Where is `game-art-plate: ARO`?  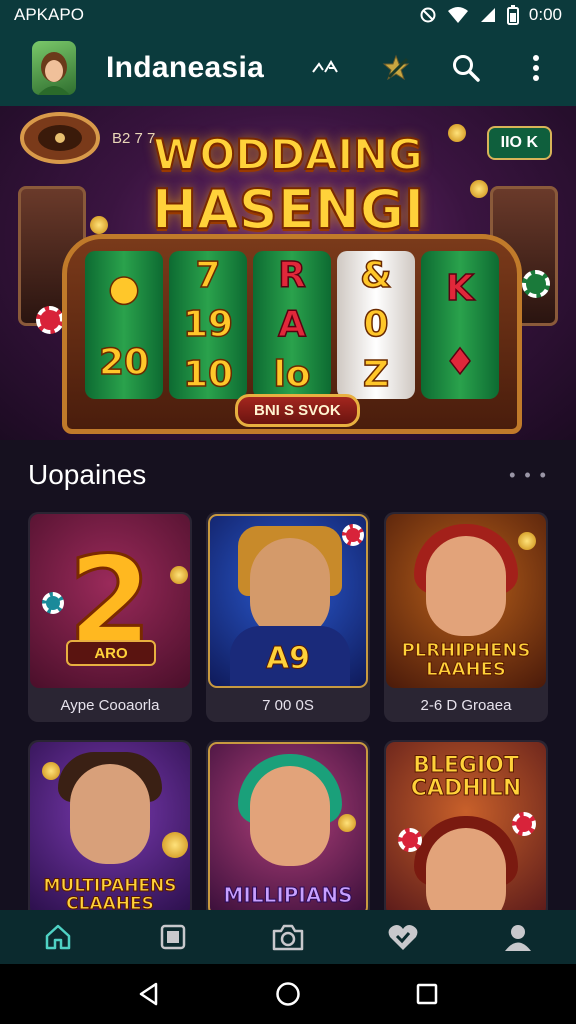 game-art-plate: ARO is located at coordinates (111, 653).